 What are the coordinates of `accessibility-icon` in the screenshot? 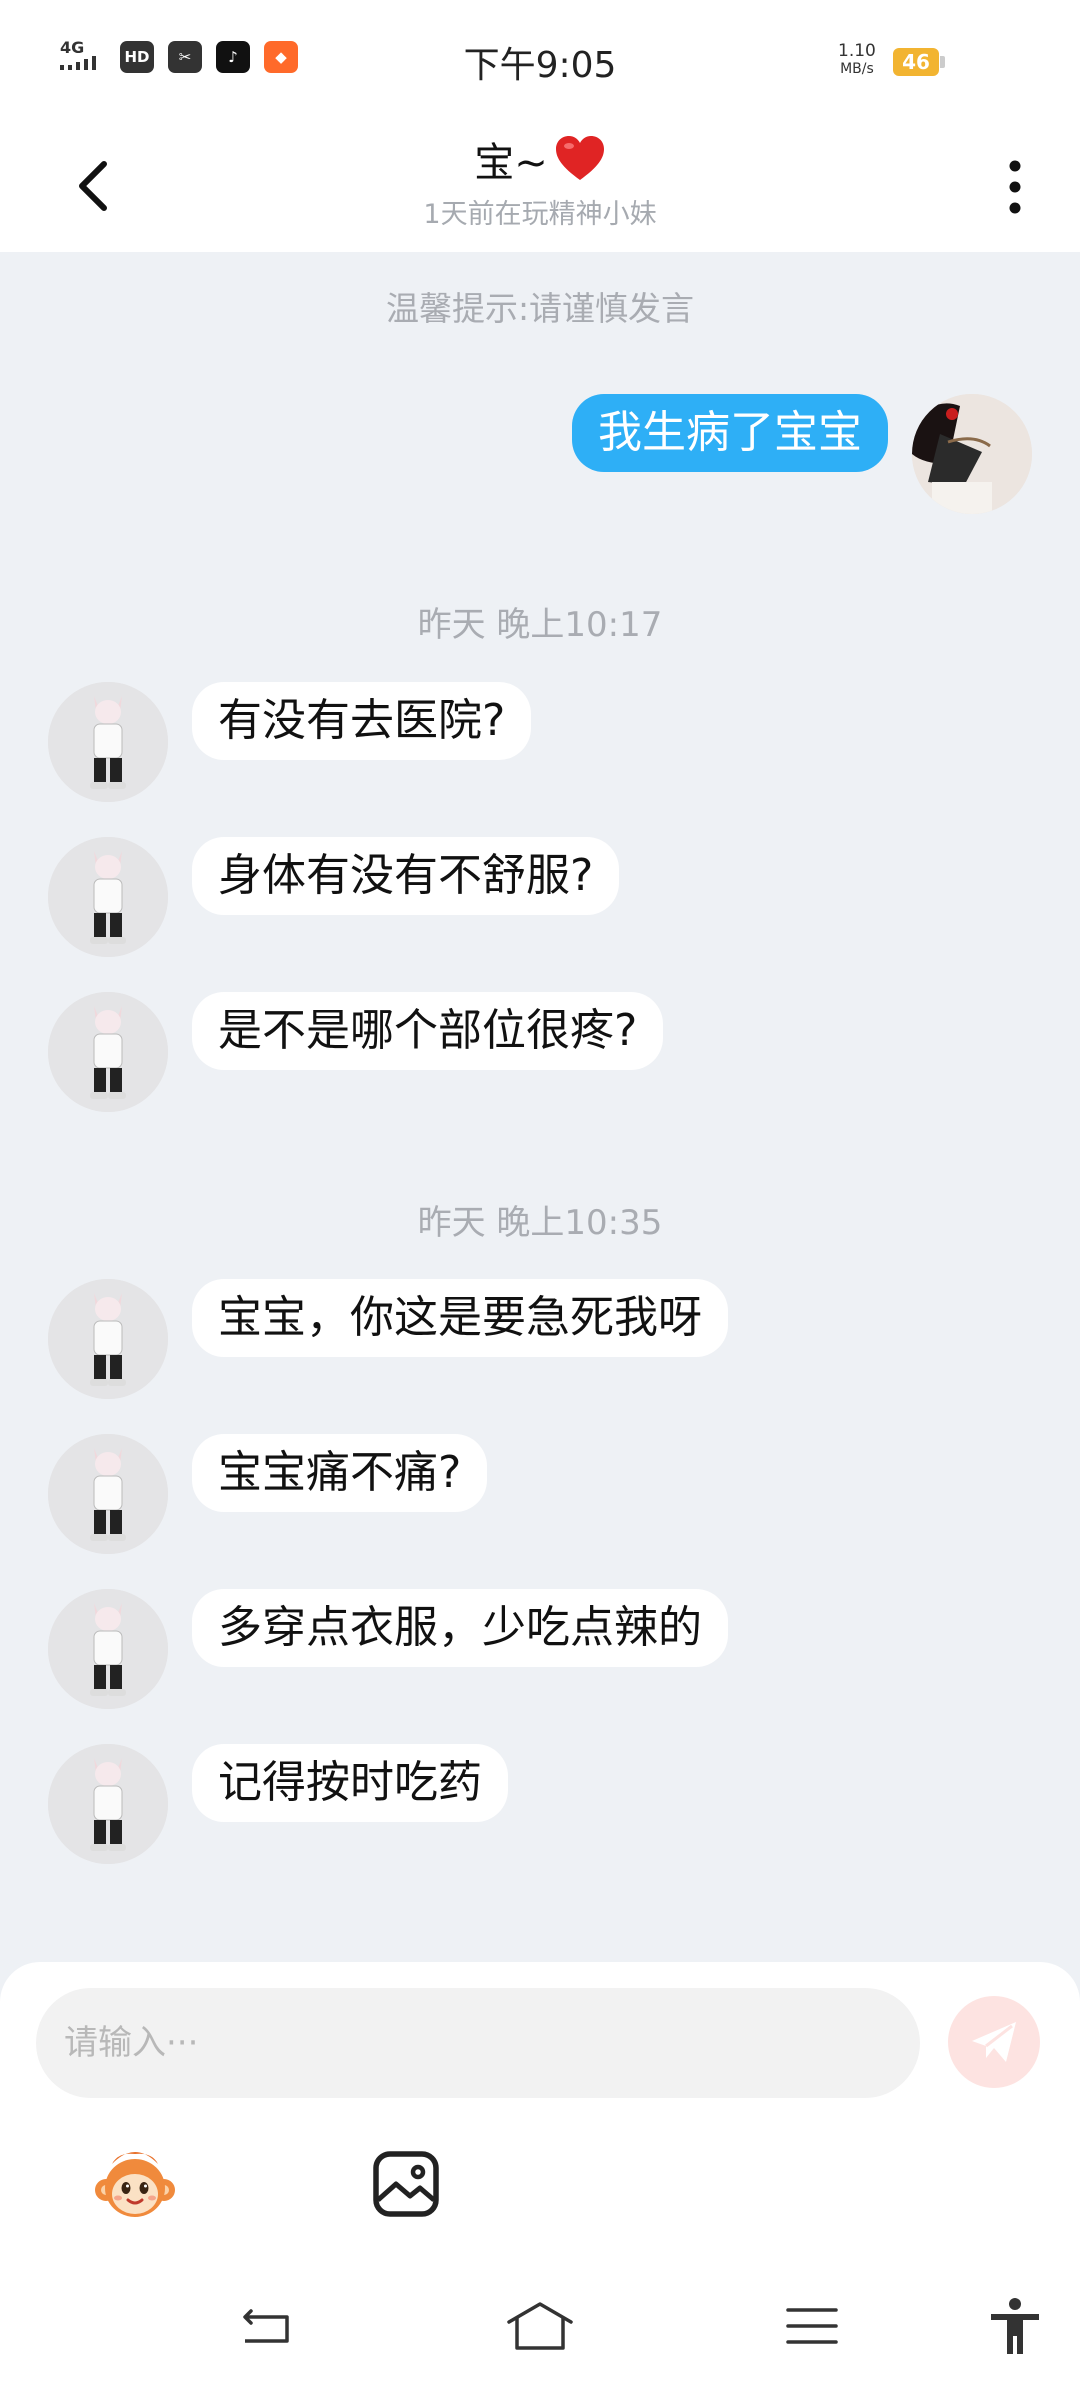 It's located at (1015, 2326).